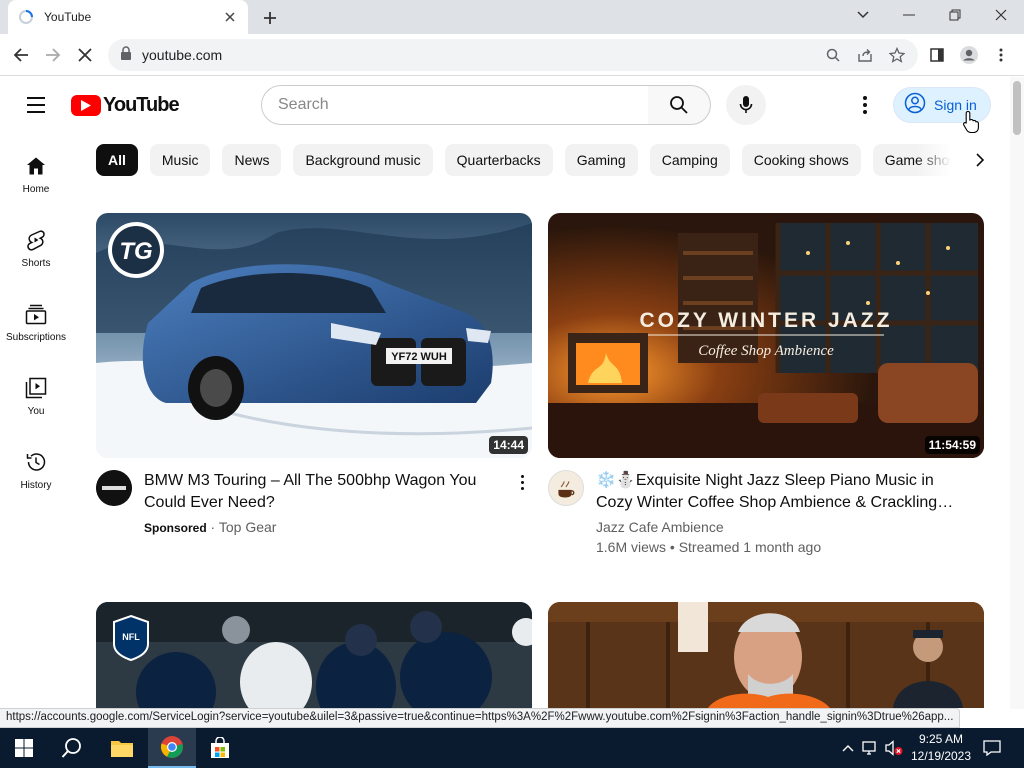 This screenshot has height=768, width=1024. I want to click on shorts-icon, so click(36, 240).